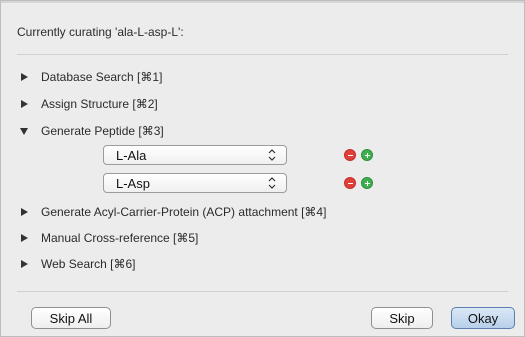 The height and width of the screenshot is (337, 525). I want to click on section-manual-cross-reference: Manual Cross-reference [⌘5], so click(262, 238).